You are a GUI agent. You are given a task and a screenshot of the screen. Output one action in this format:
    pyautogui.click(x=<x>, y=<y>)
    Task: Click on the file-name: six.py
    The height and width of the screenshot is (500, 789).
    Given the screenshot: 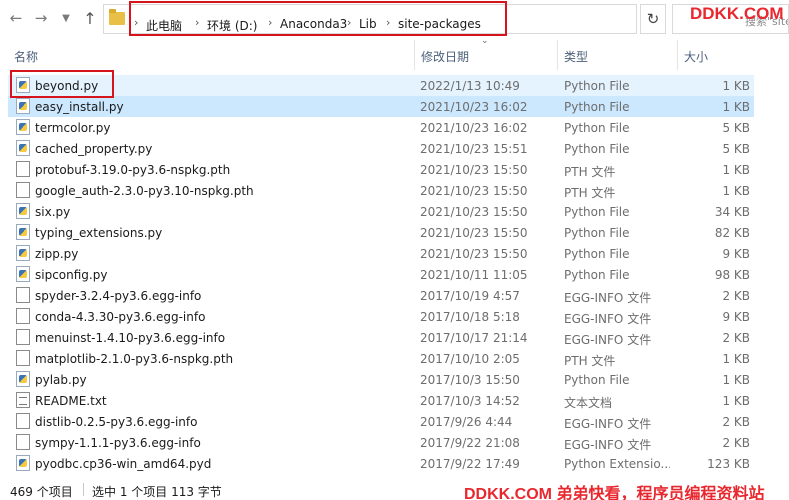 What is the action you would take?
    pyautogui.click(x=53, y=212)
    